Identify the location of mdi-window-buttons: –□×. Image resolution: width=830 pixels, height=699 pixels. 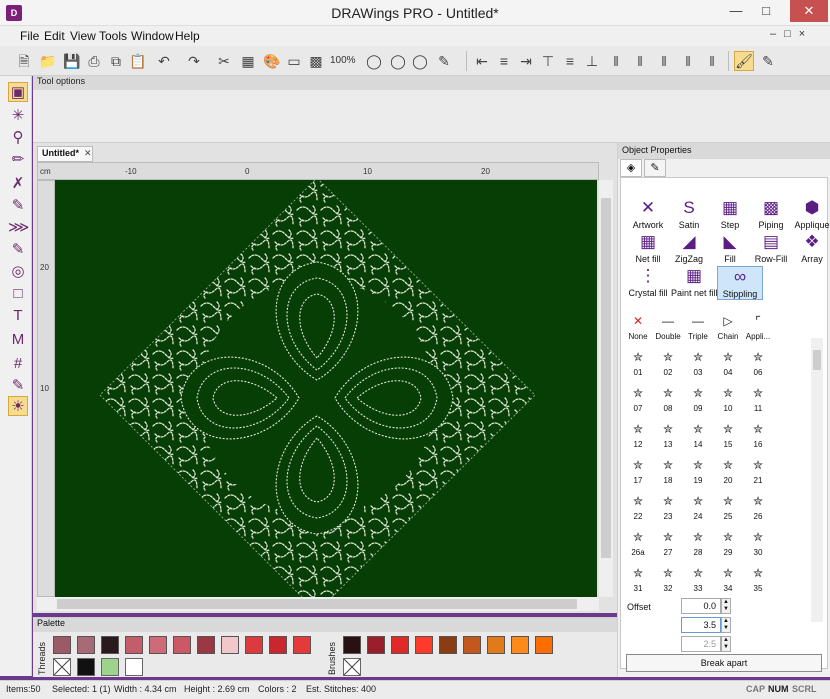
(791, 34).